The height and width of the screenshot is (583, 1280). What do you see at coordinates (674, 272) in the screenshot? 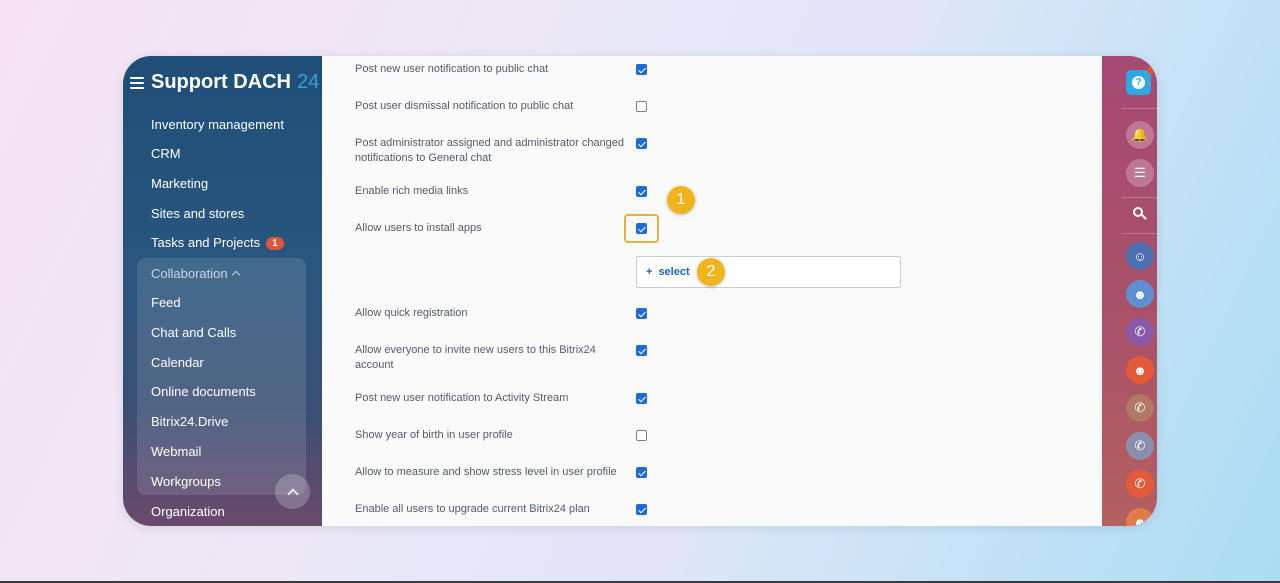
I see `select-label: select` at bounding box center [674, 272].